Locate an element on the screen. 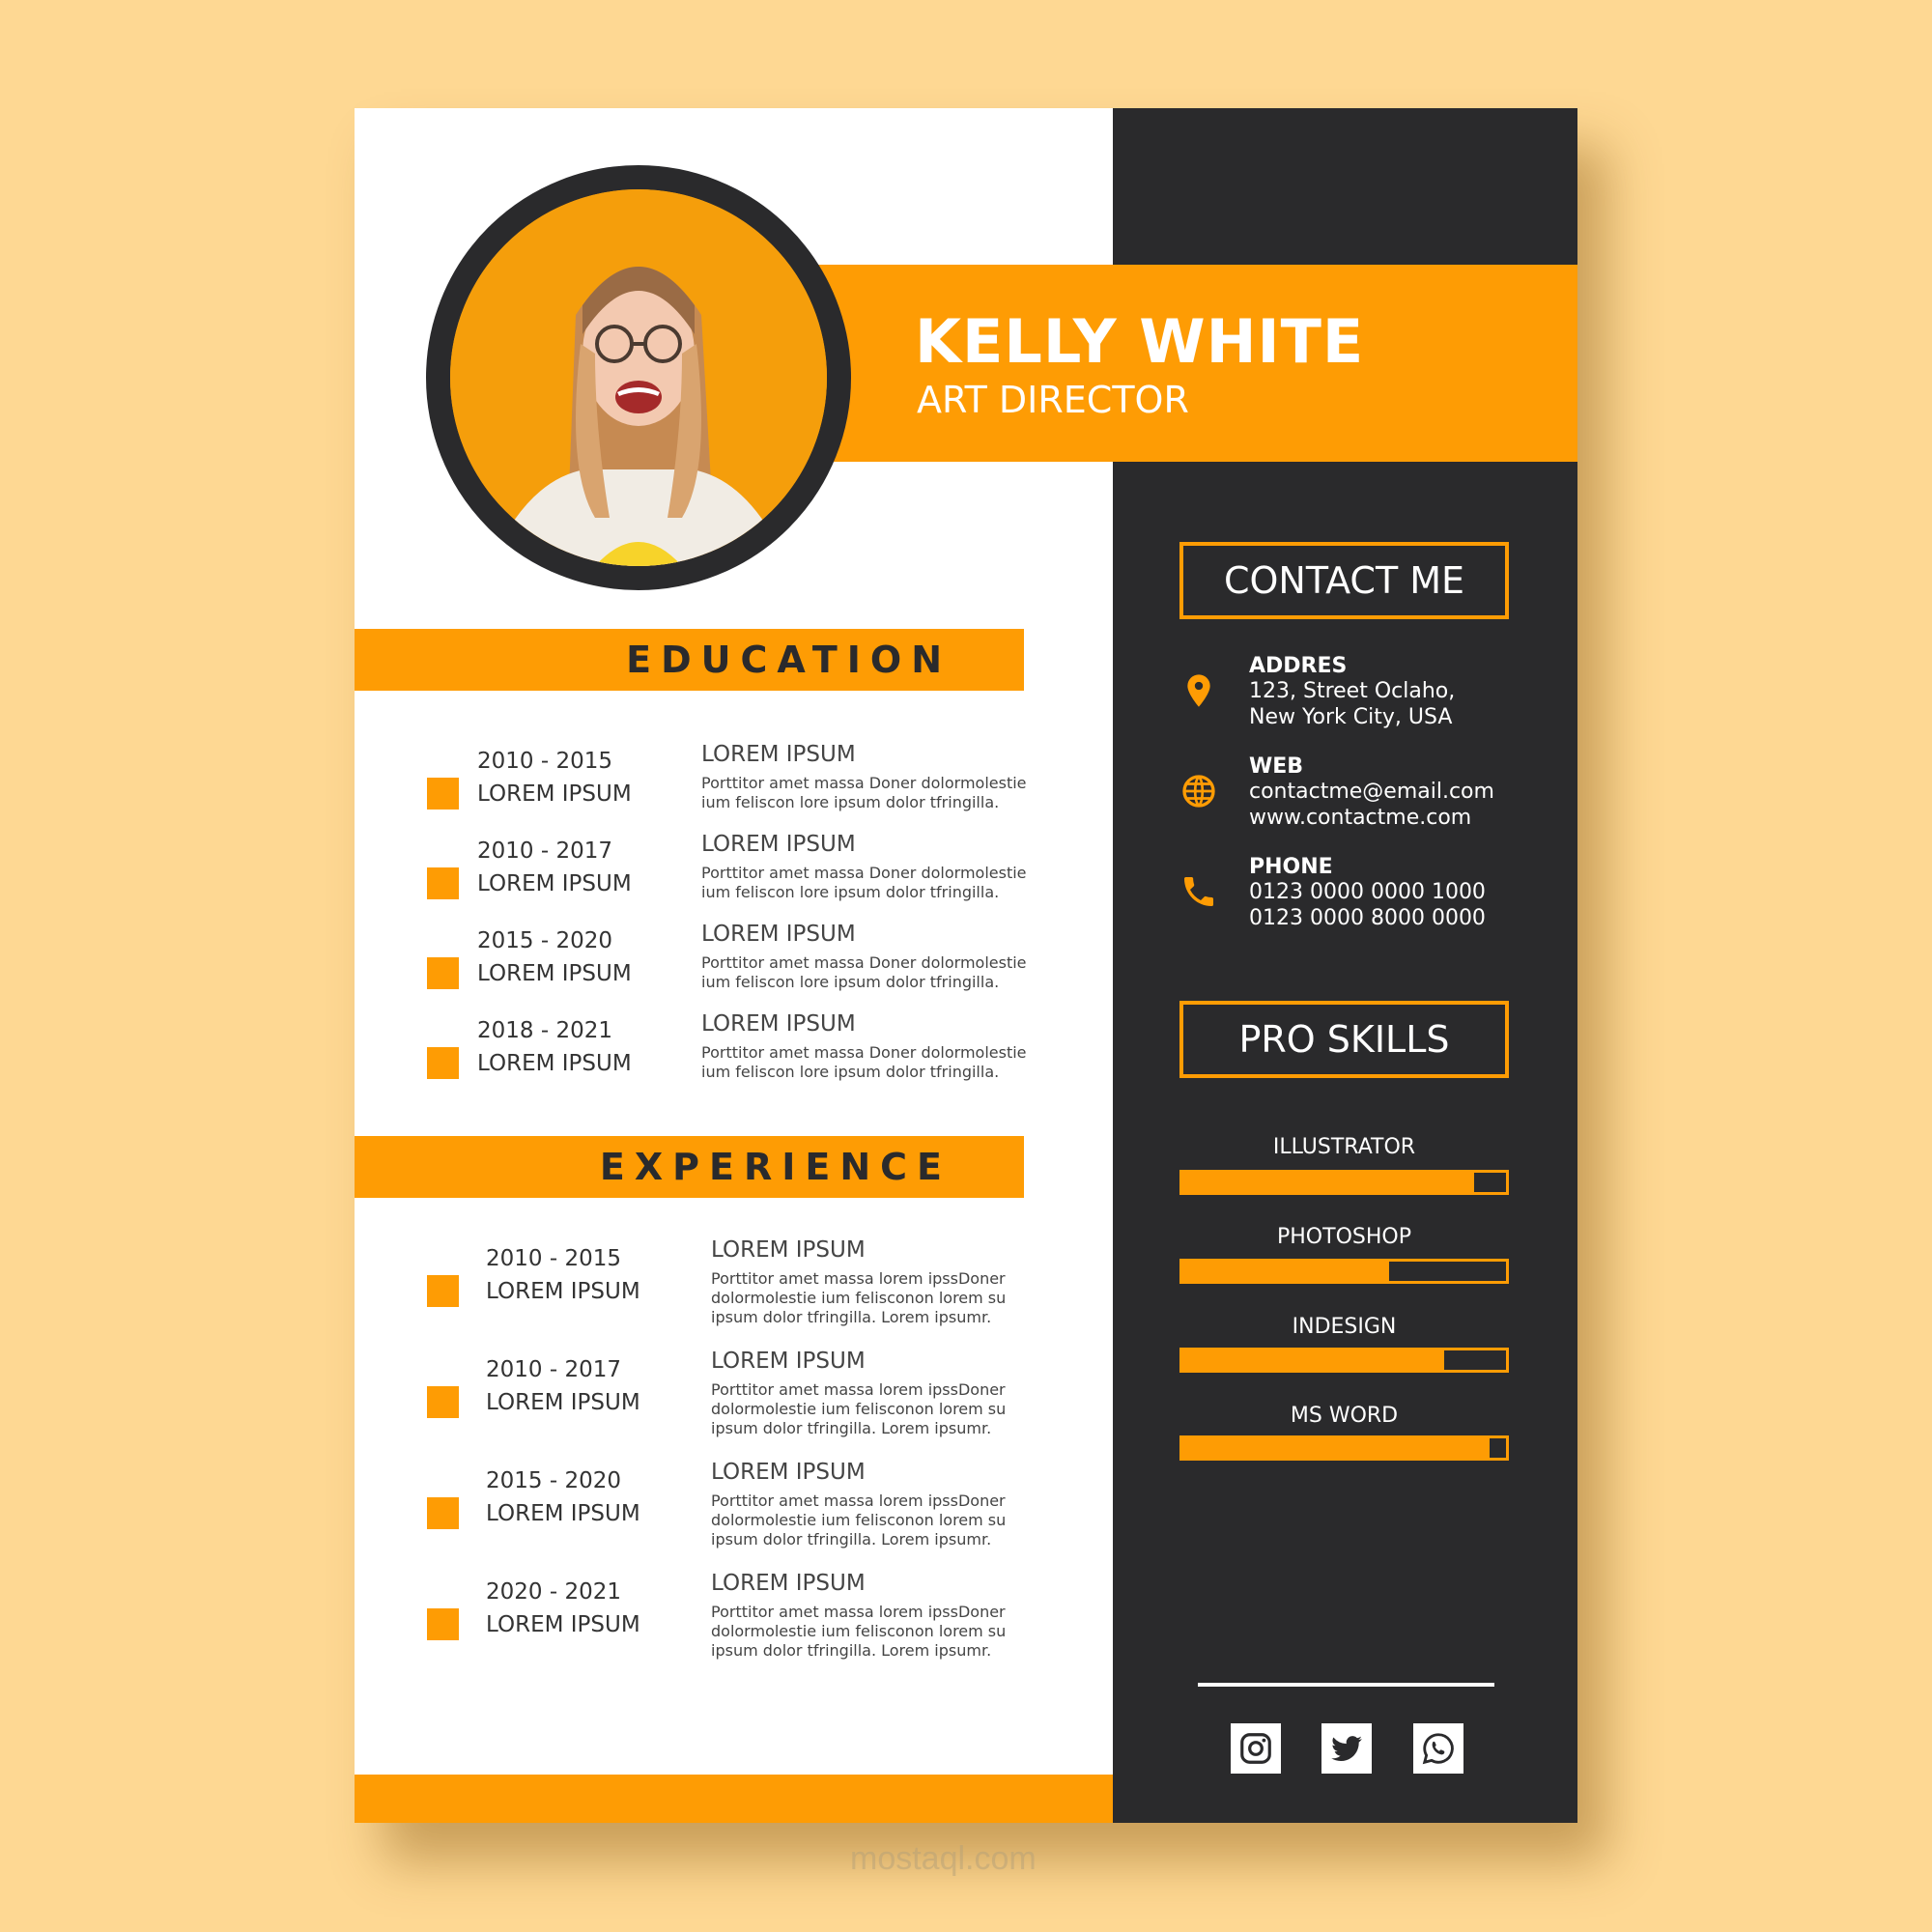 This screenshot has width=1932, height=1932. phone-number: 0123 0000 8000 0000 is located at coordinates (1367, 918).